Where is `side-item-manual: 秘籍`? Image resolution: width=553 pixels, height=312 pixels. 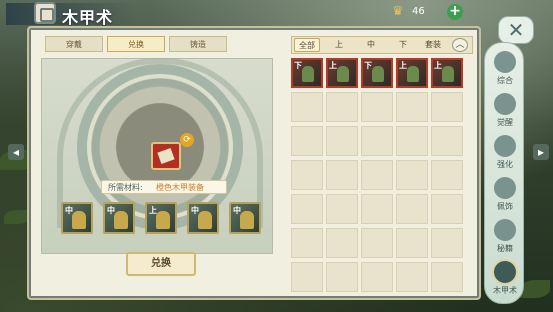 side-item-manual: 秘籍 is located at coordinates (505, 238).